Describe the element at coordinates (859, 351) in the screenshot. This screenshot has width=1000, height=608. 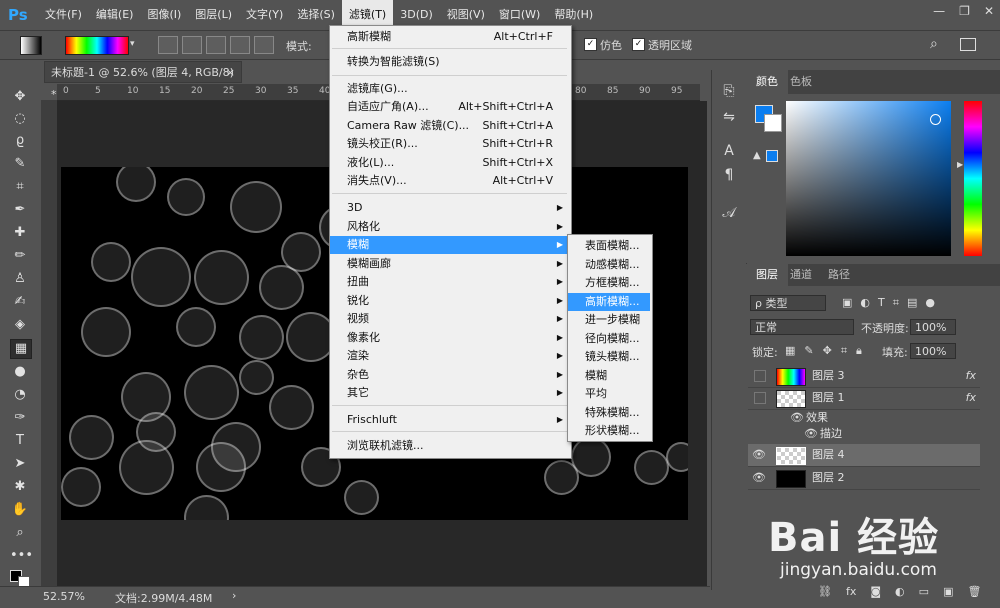
I see `lock-all-icon: 🔒︎` at that location.